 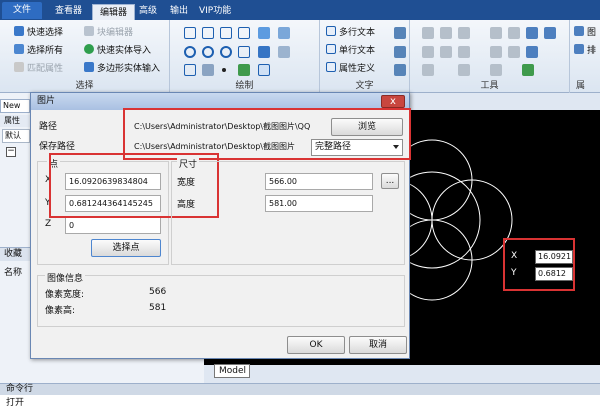 What do you see at coordinates (264, 33) in the screenshot?
I see `hatch-icon` at bounding box center [264, 33].